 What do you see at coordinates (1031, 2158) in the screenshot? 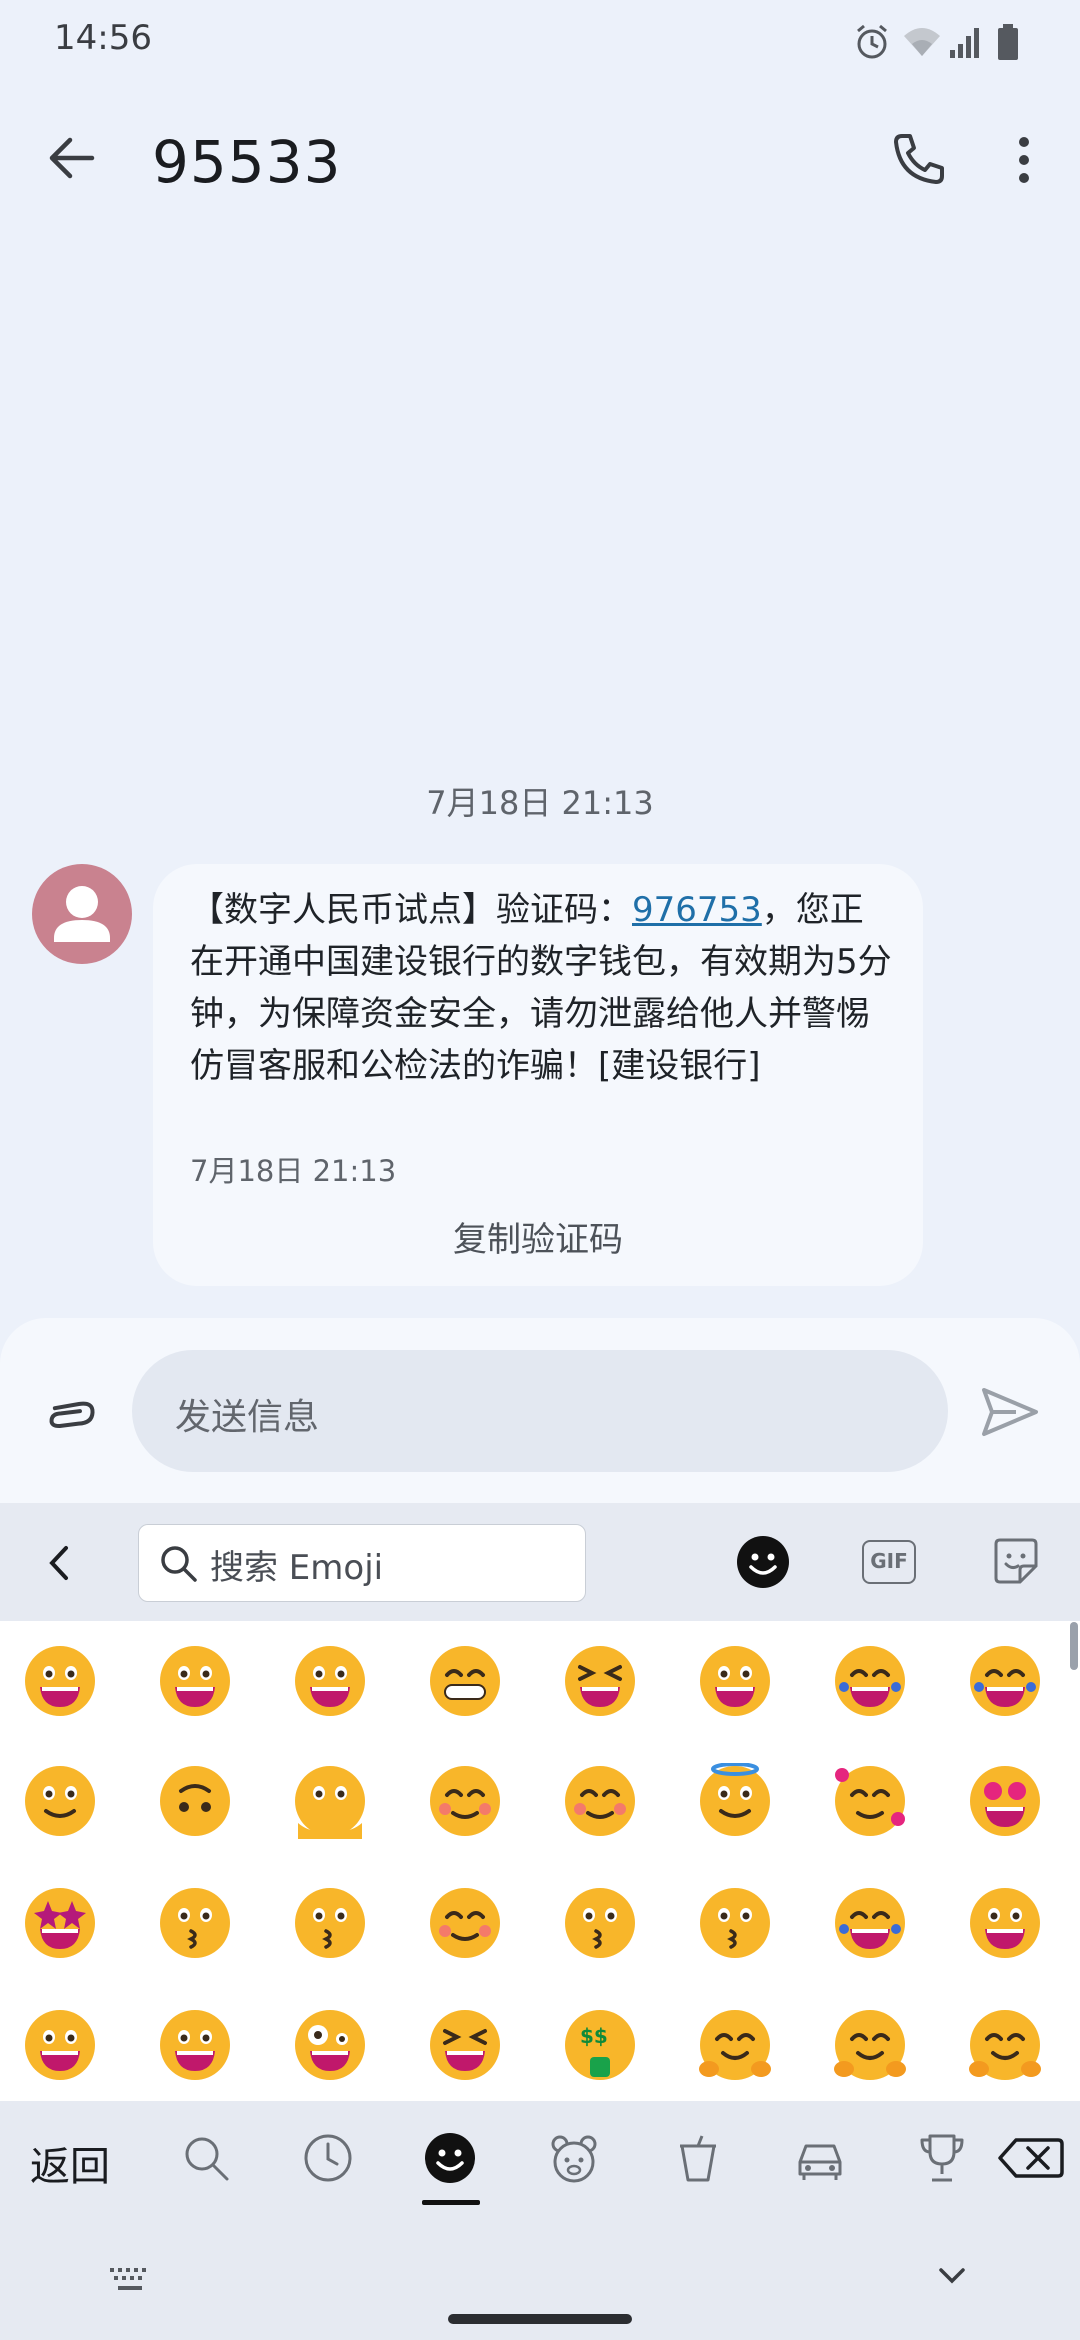
I see `backspace-icon` at bounding box center [1031, 2158].